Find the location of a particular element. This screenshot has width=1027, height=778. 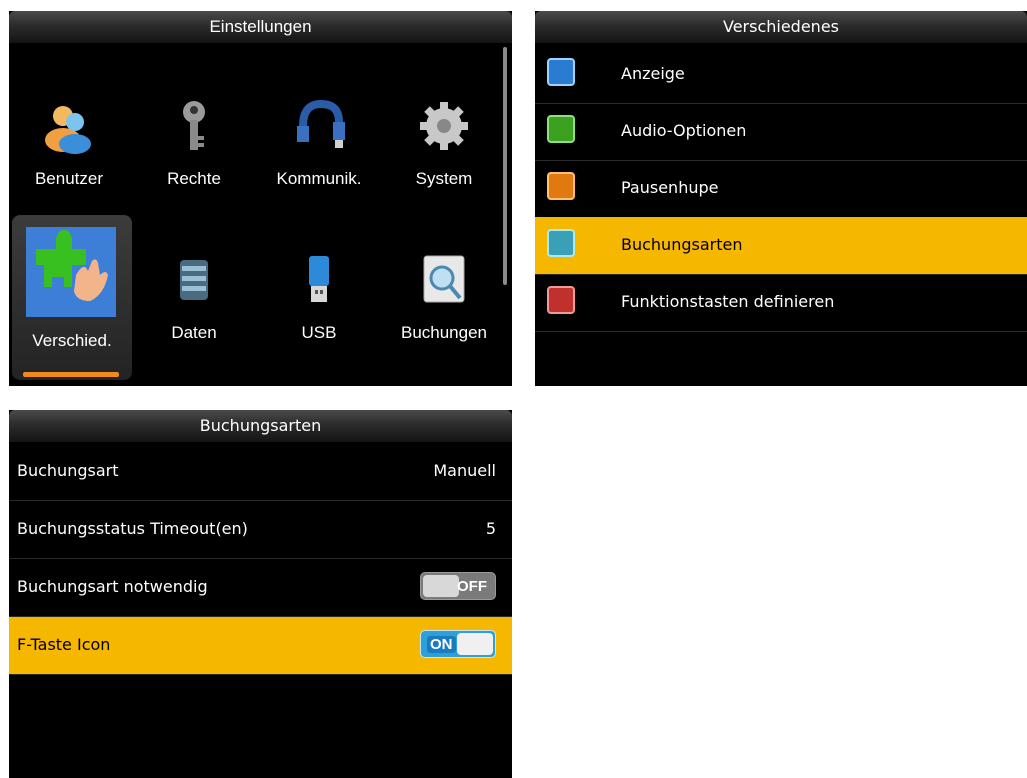

menu-item-pausenhupe: Pausenhupe is located at coordinates (781, 189).